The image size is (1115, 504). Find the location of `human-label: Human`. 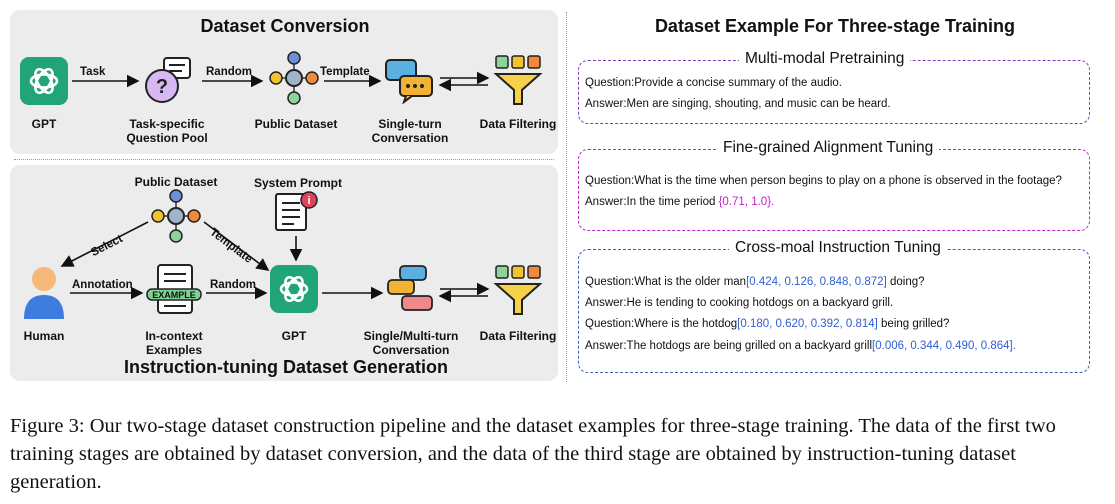

human-label: Human is located at coordinates (44, 336).